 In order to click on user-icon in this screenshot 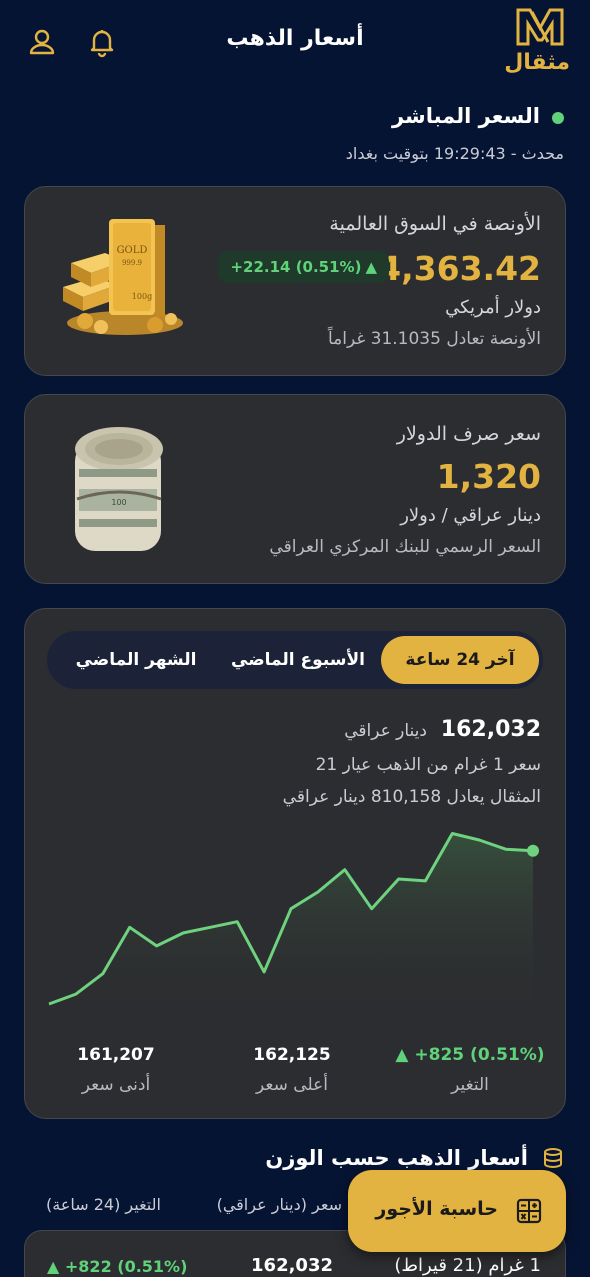, I will do `click(42, 42)`.